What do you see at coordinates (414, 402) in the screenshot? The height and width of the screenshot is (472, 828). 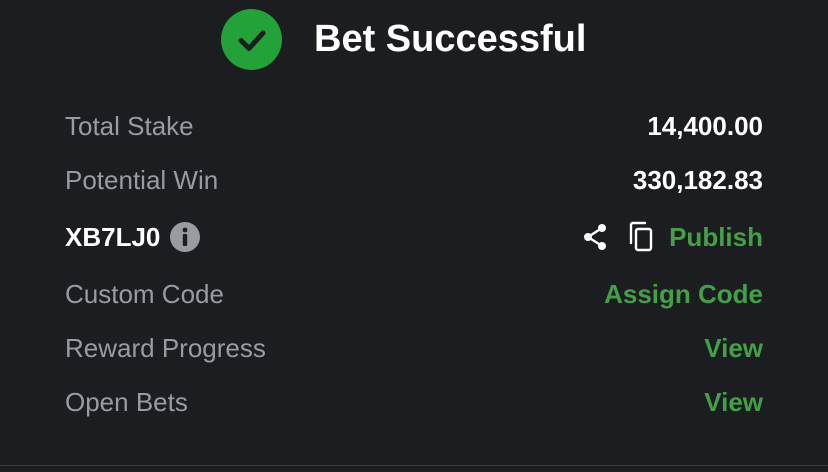 I see `open-bets-row: Open Bets View` at bounding box center [414, 402].